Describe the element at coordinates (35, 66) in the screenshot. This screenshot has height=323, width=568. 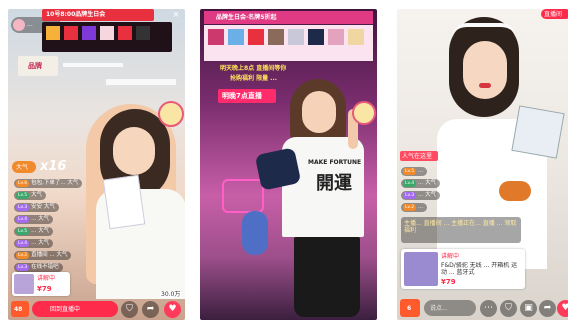
I see `brand-logo-text: 品牌` at that location.